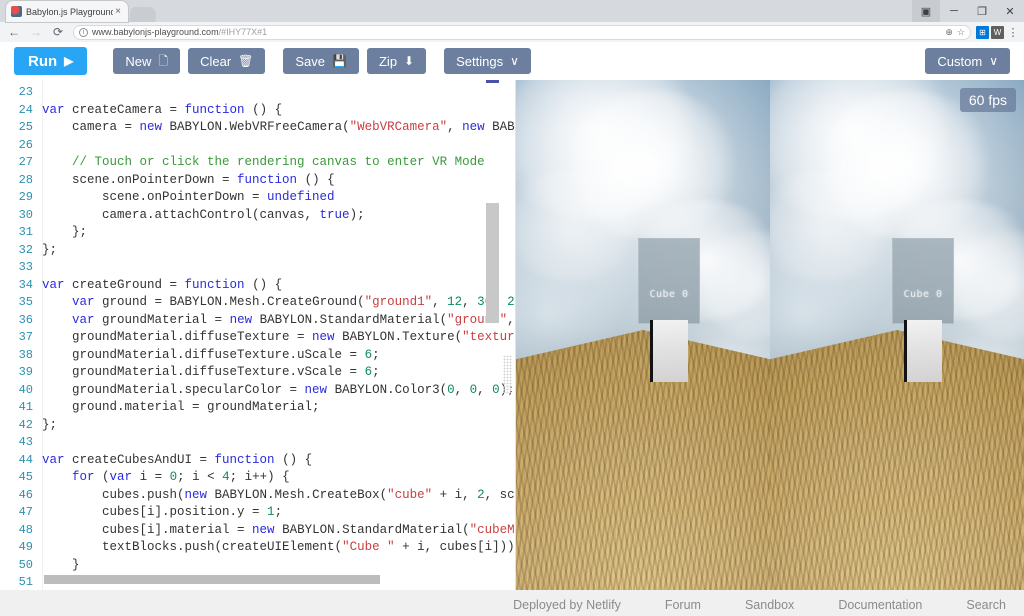 This screenshot has width=1024, height=616. Describe the element at coordinates (258, 426) in the screenshot. I see `code-line: 42};` at that location.